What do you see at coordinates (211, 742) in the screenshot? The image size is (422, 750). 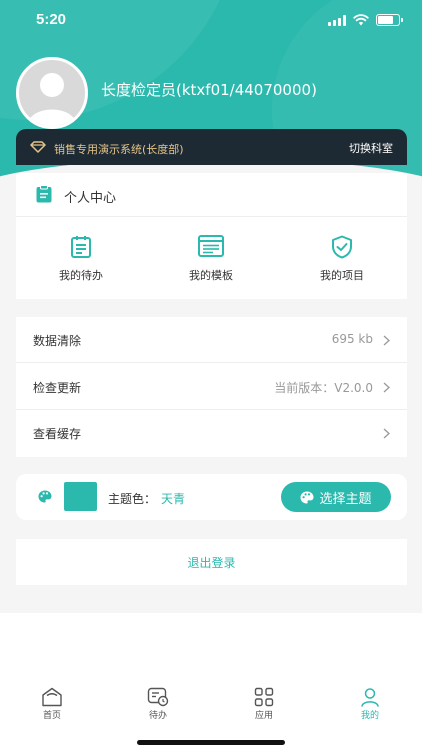 I see `home-indicator` at bounding box center [211, 742].